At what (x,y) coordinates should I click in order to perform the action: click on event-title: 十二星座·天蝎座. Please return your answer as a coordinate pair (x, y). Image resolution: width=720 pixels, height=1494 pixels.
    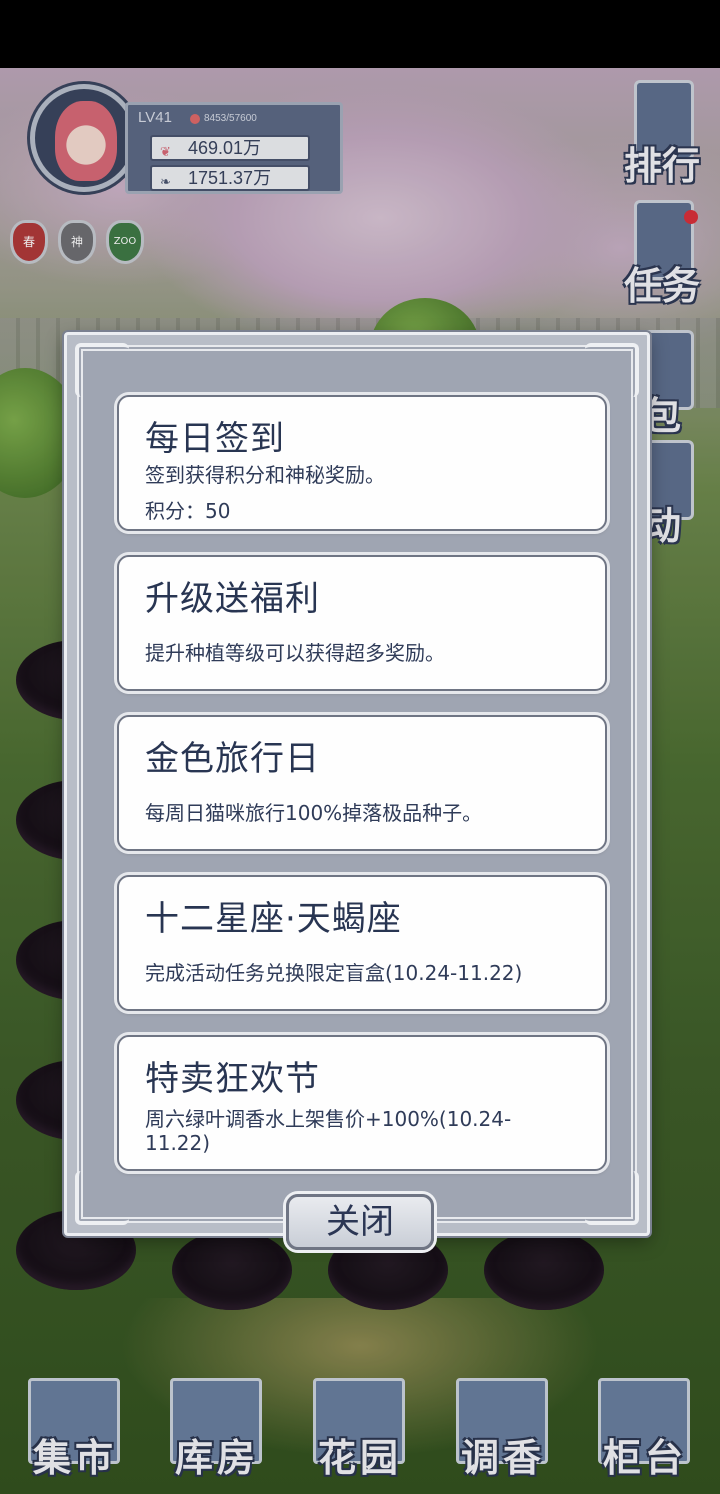
    Looking at the image, I should click on (273, 919).